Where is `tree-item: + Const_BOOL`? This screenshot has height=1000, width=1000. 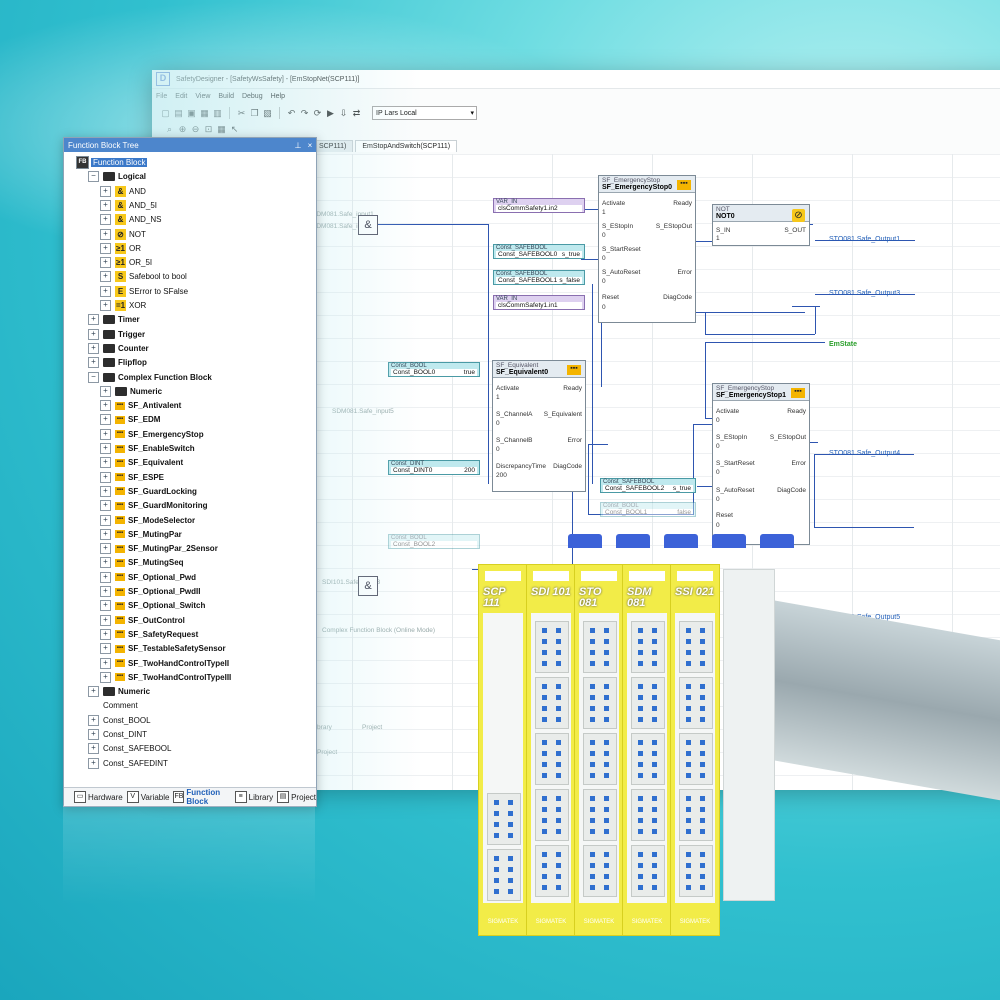 tree-item: + Const_BOOL is located at coordinates (119, 720).